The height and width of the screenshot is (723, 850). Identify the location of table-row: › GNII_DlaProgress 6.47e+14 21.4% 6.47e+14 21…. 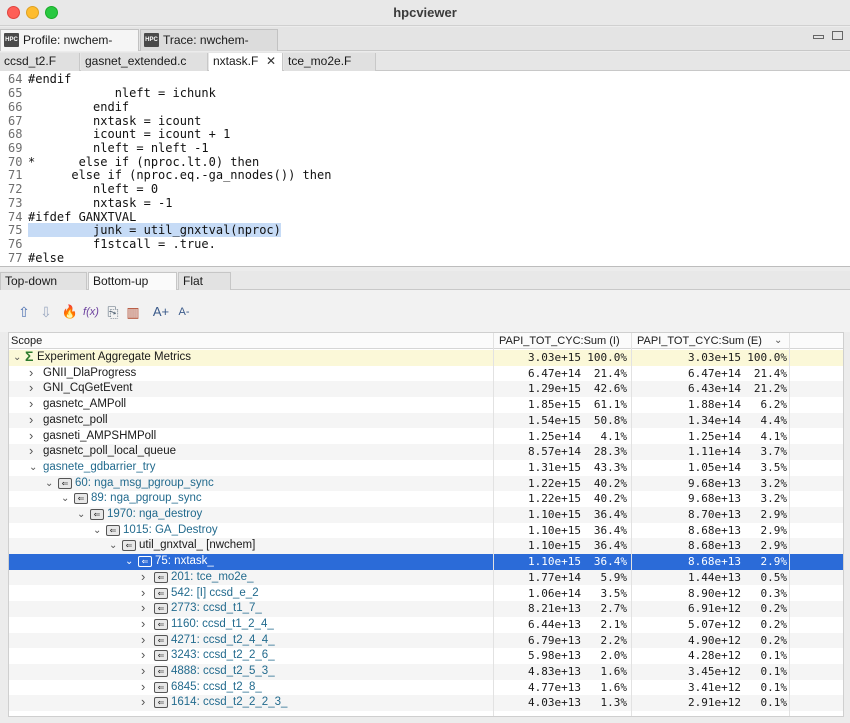
(426, 373).